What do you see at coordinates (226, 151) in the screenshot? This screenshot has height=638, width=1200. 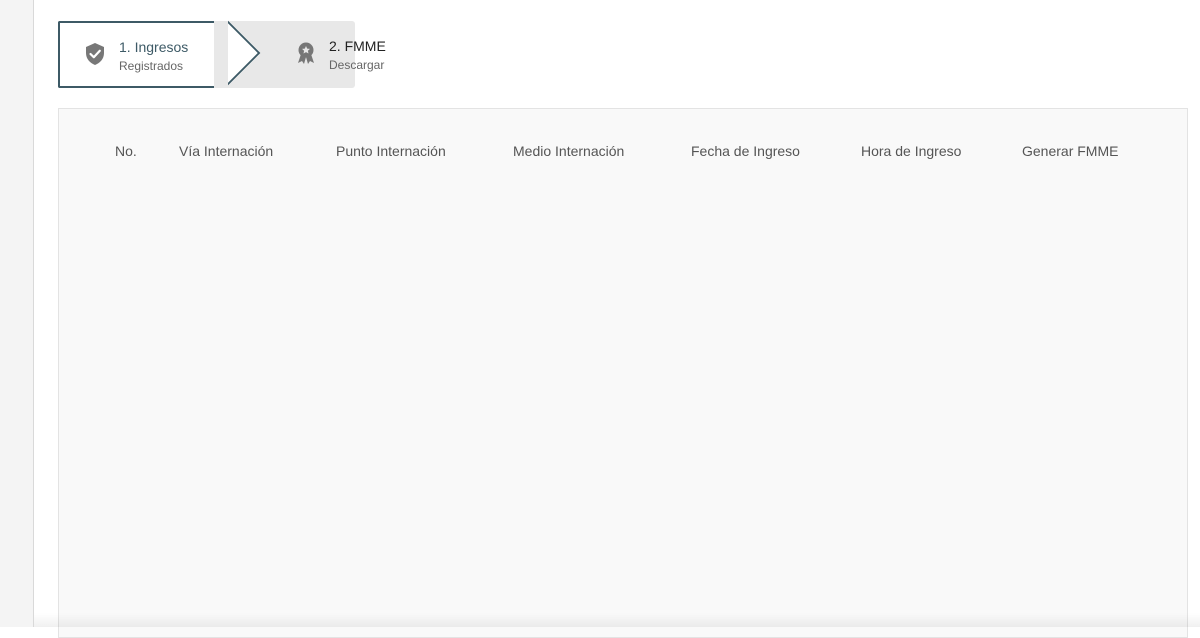 I see `column-header-via-internacion: Vía Internación` at bounding box center [226, 151].